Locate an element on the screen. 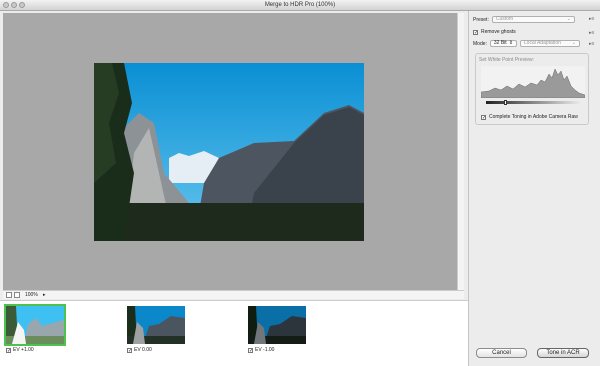 The width and height of the screenshot is (600, 366). tone-in-acr-button: Tone in ACR is located at coordinates (563, 353).